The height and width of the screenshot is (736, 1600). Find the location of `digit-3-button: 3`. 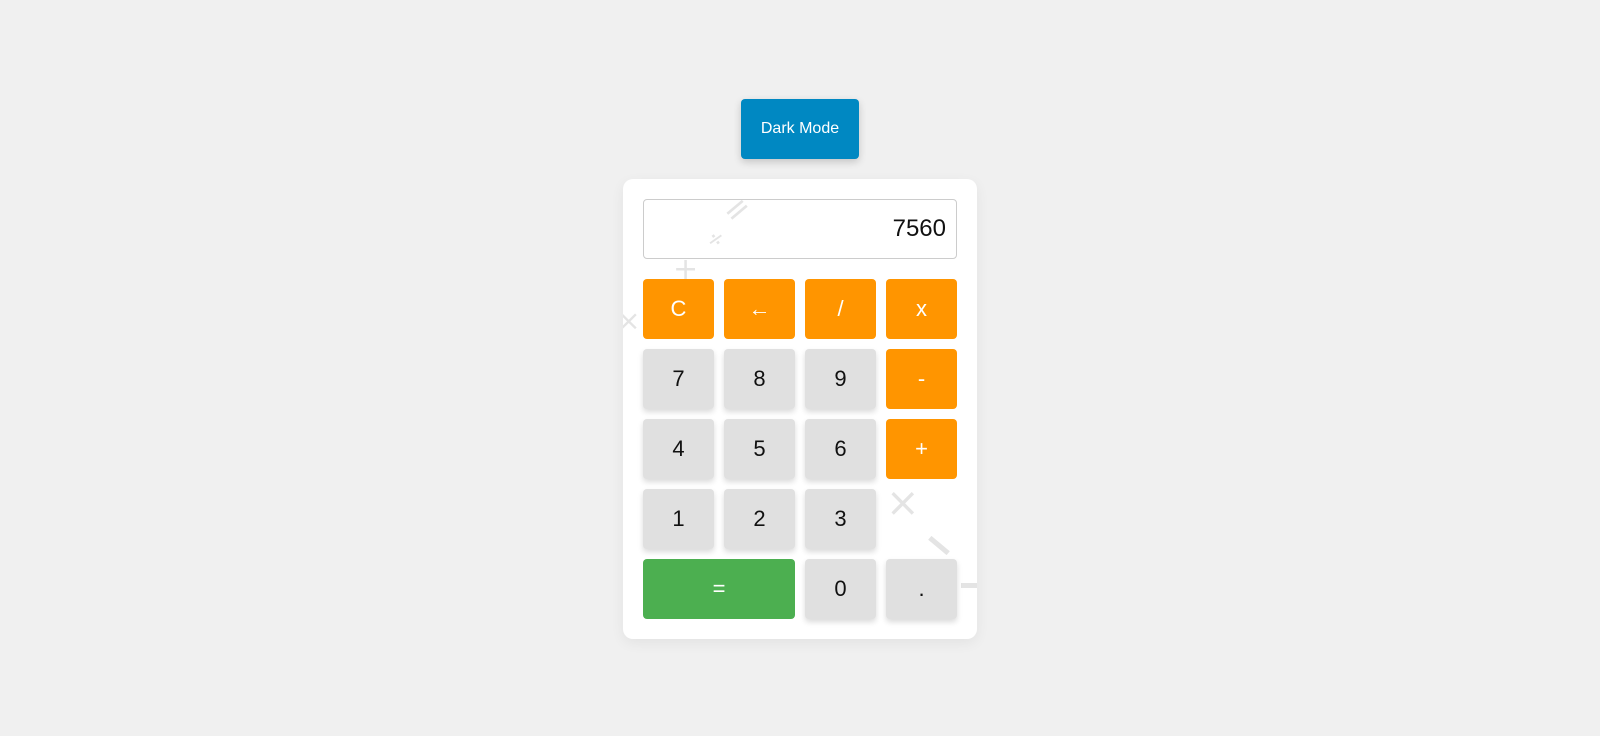

digit-3-button: 3 is located at coordinates (840, 519).